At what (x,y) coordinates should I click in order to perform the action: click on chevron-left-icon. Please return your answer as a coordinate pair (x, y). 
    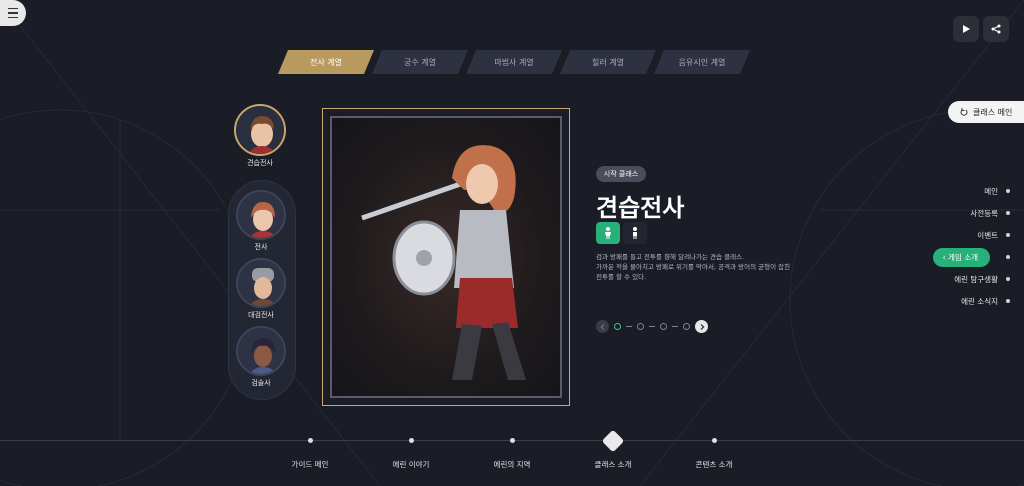
    Looking at the image, I should click on (602, 326).